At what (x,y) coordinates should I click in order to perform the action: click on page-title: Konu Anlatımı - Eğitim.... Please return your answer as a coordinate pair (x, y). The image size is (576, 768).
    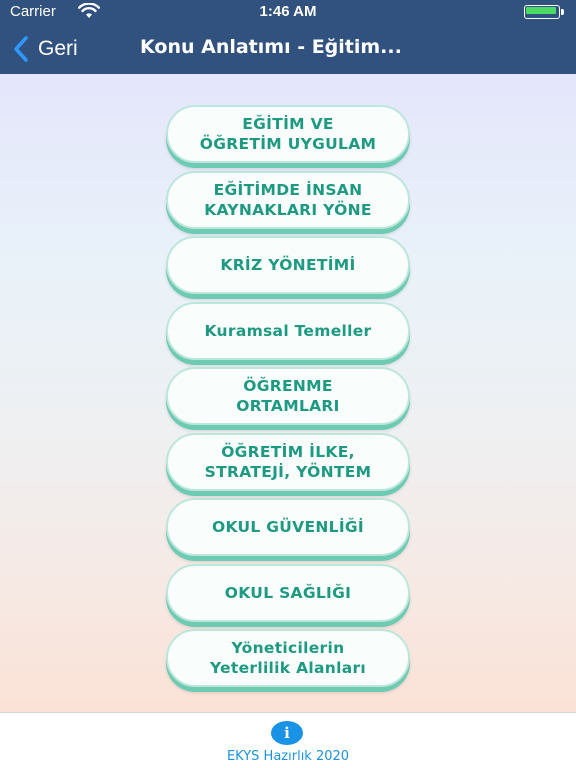
    Looking at the image, I should click on (271, 47).